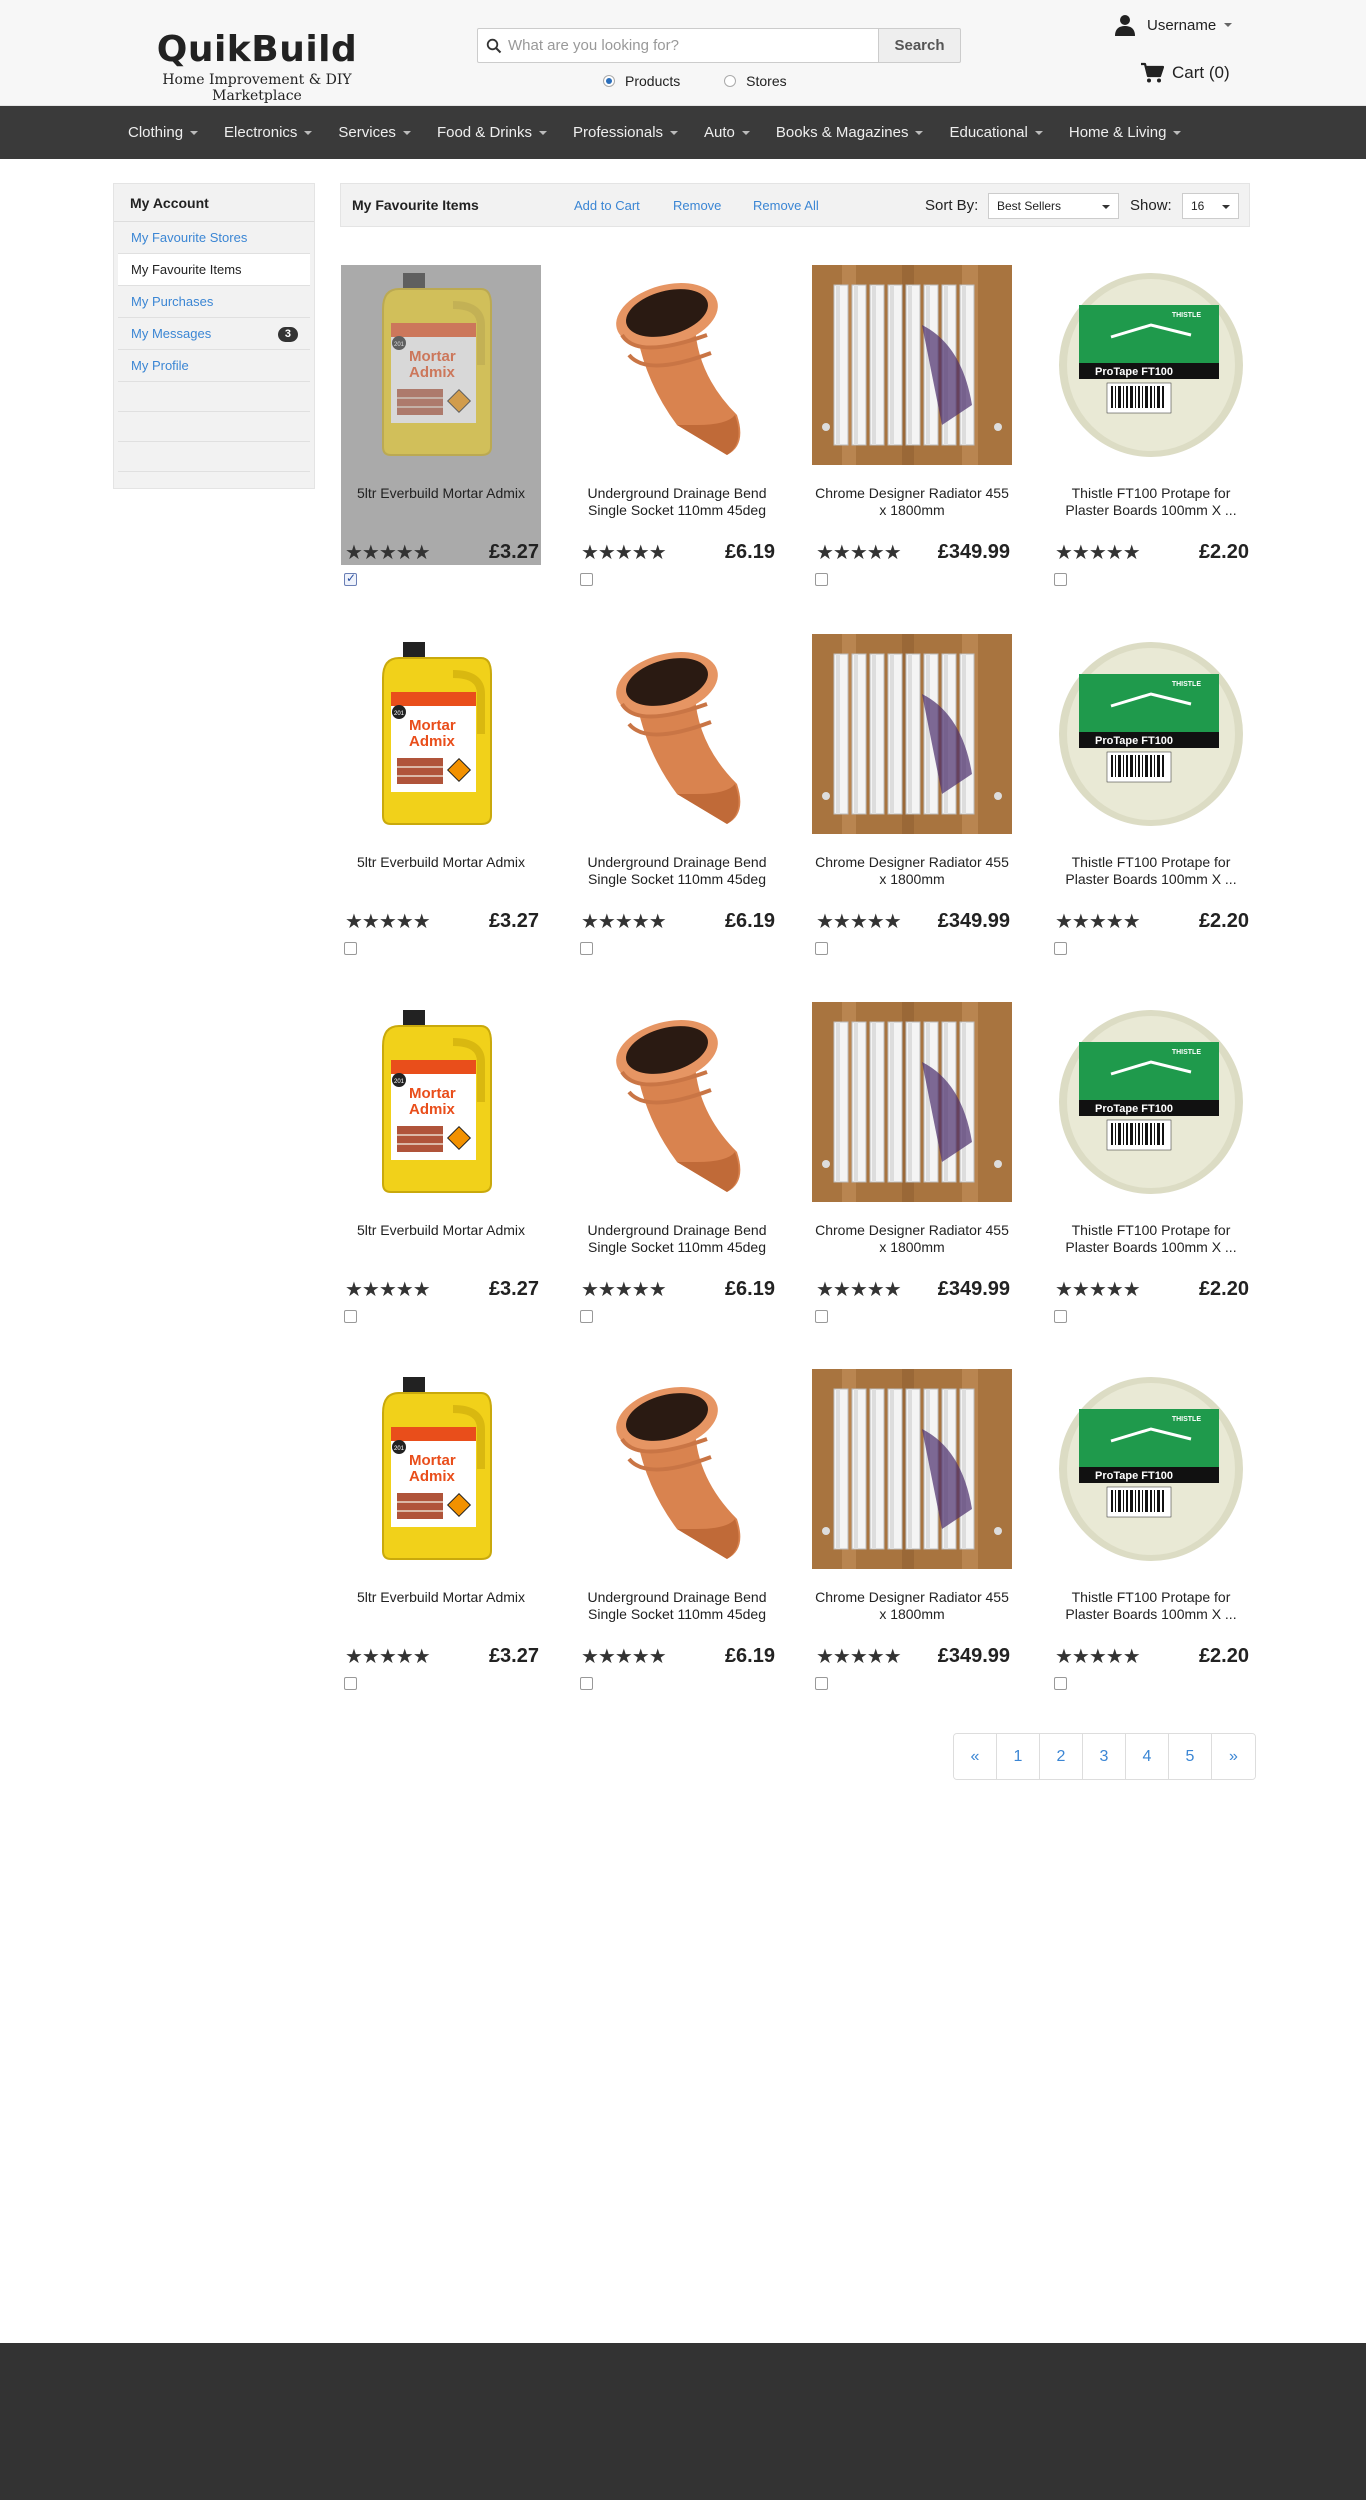  What do you see at coordinates (214, 366) in the screenshot?
I see `sidebar-item-my-profile: My Profile` at bounding box center [214, 366].